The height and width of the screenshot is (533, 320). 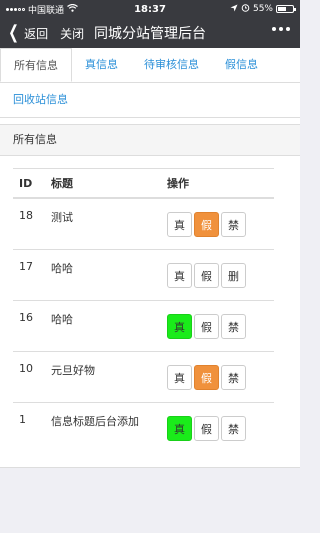 I want to click on wifi-icon, so click(x=72, y=9).